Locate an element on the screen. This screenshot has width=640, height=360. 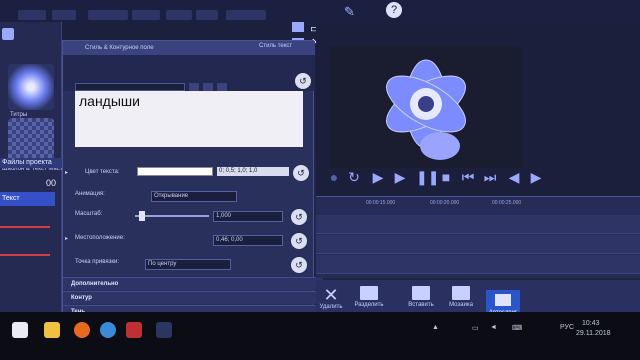
file-explorer-icon is located at coordinates (52, 330).